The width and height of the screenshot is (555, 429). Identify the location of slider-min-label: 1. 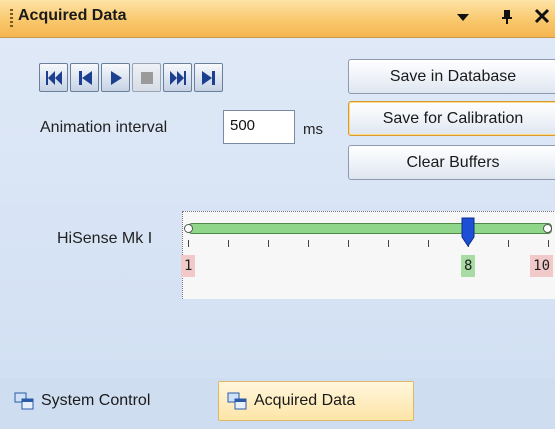
(188, 266).